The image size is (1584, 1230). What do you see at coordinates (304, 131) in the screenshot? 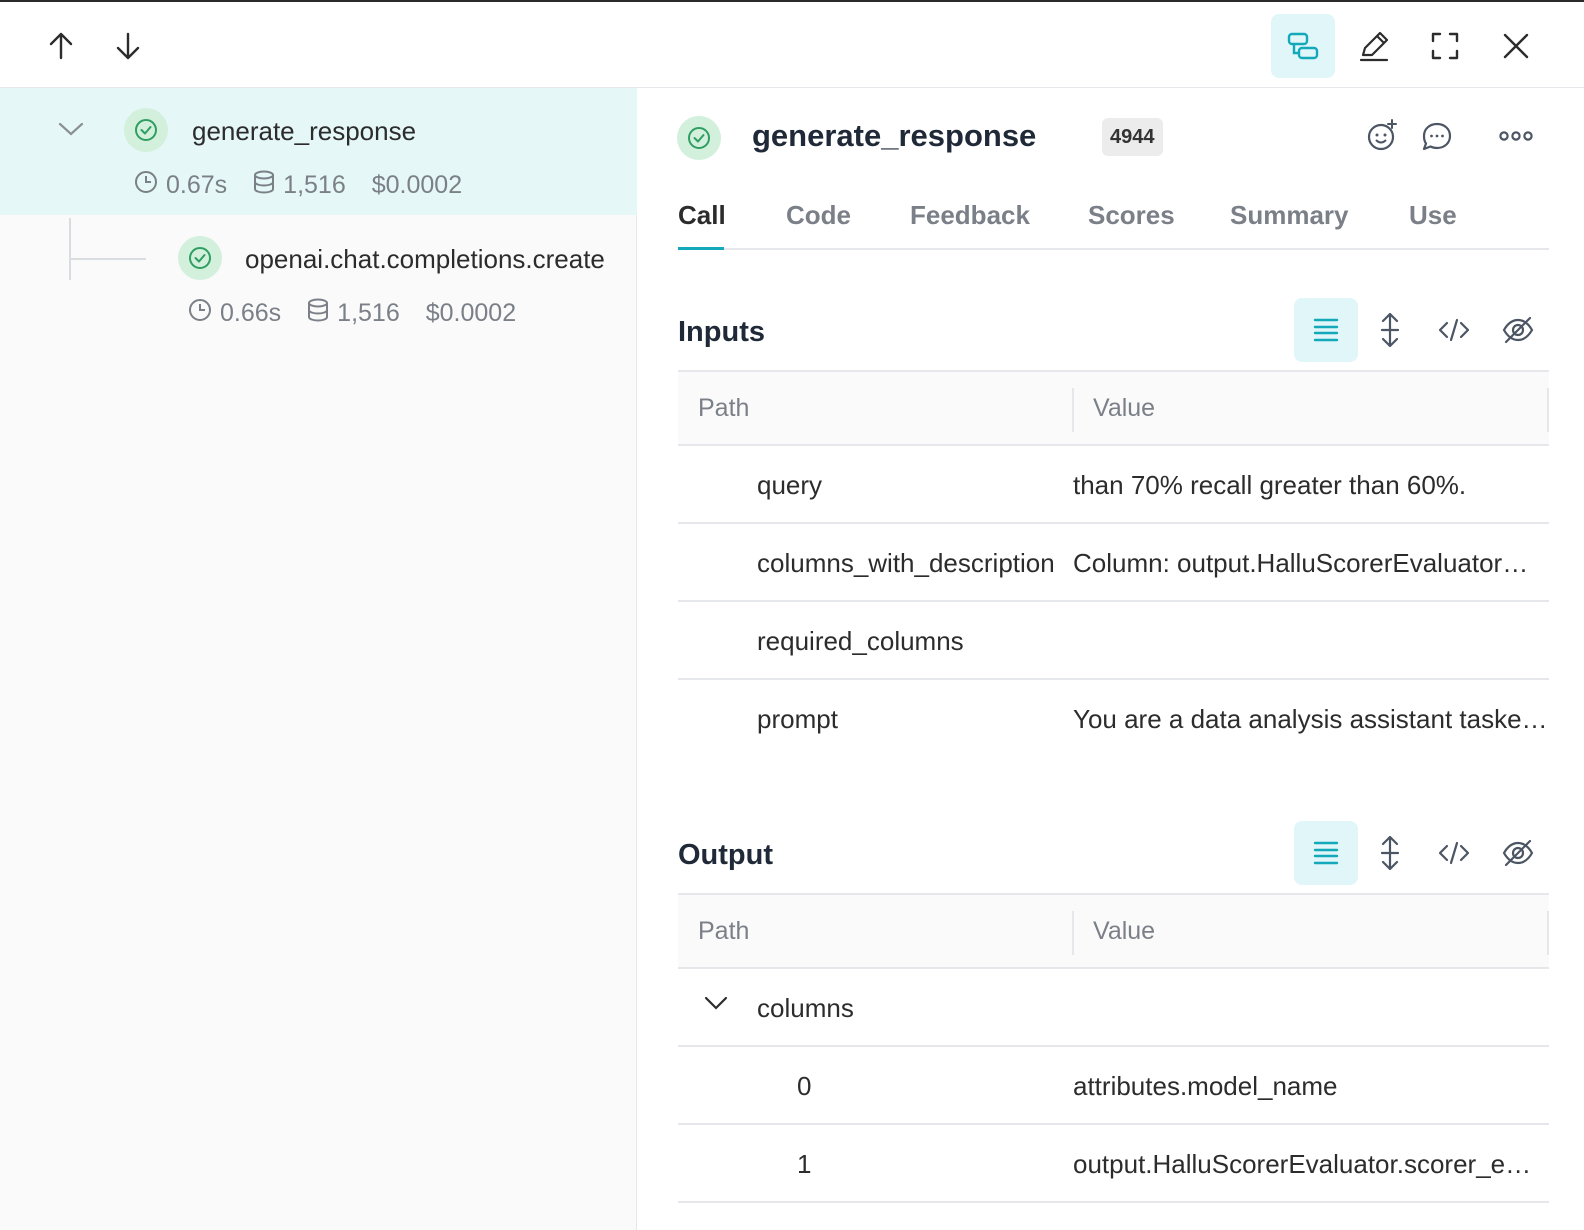
I see `node-name: generate_response` at bounding box center [304, 131].